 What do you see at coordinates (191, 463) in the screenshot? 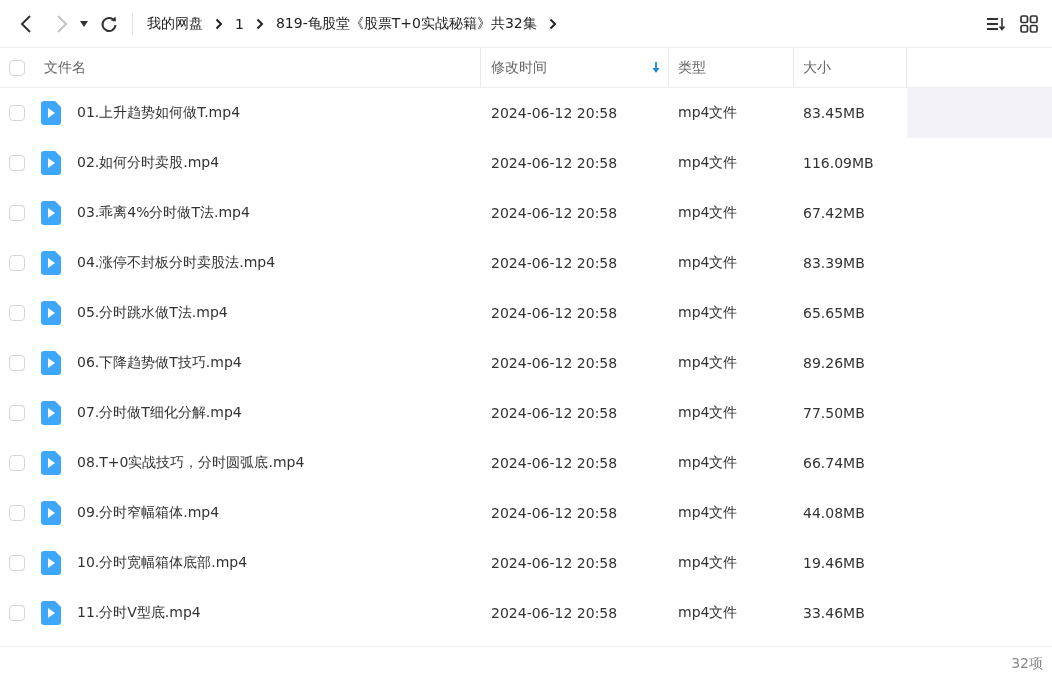
I see `file-name: 08.T+0实战技巧，分时圆弧底.mp4` at bounding box center [191, 463].